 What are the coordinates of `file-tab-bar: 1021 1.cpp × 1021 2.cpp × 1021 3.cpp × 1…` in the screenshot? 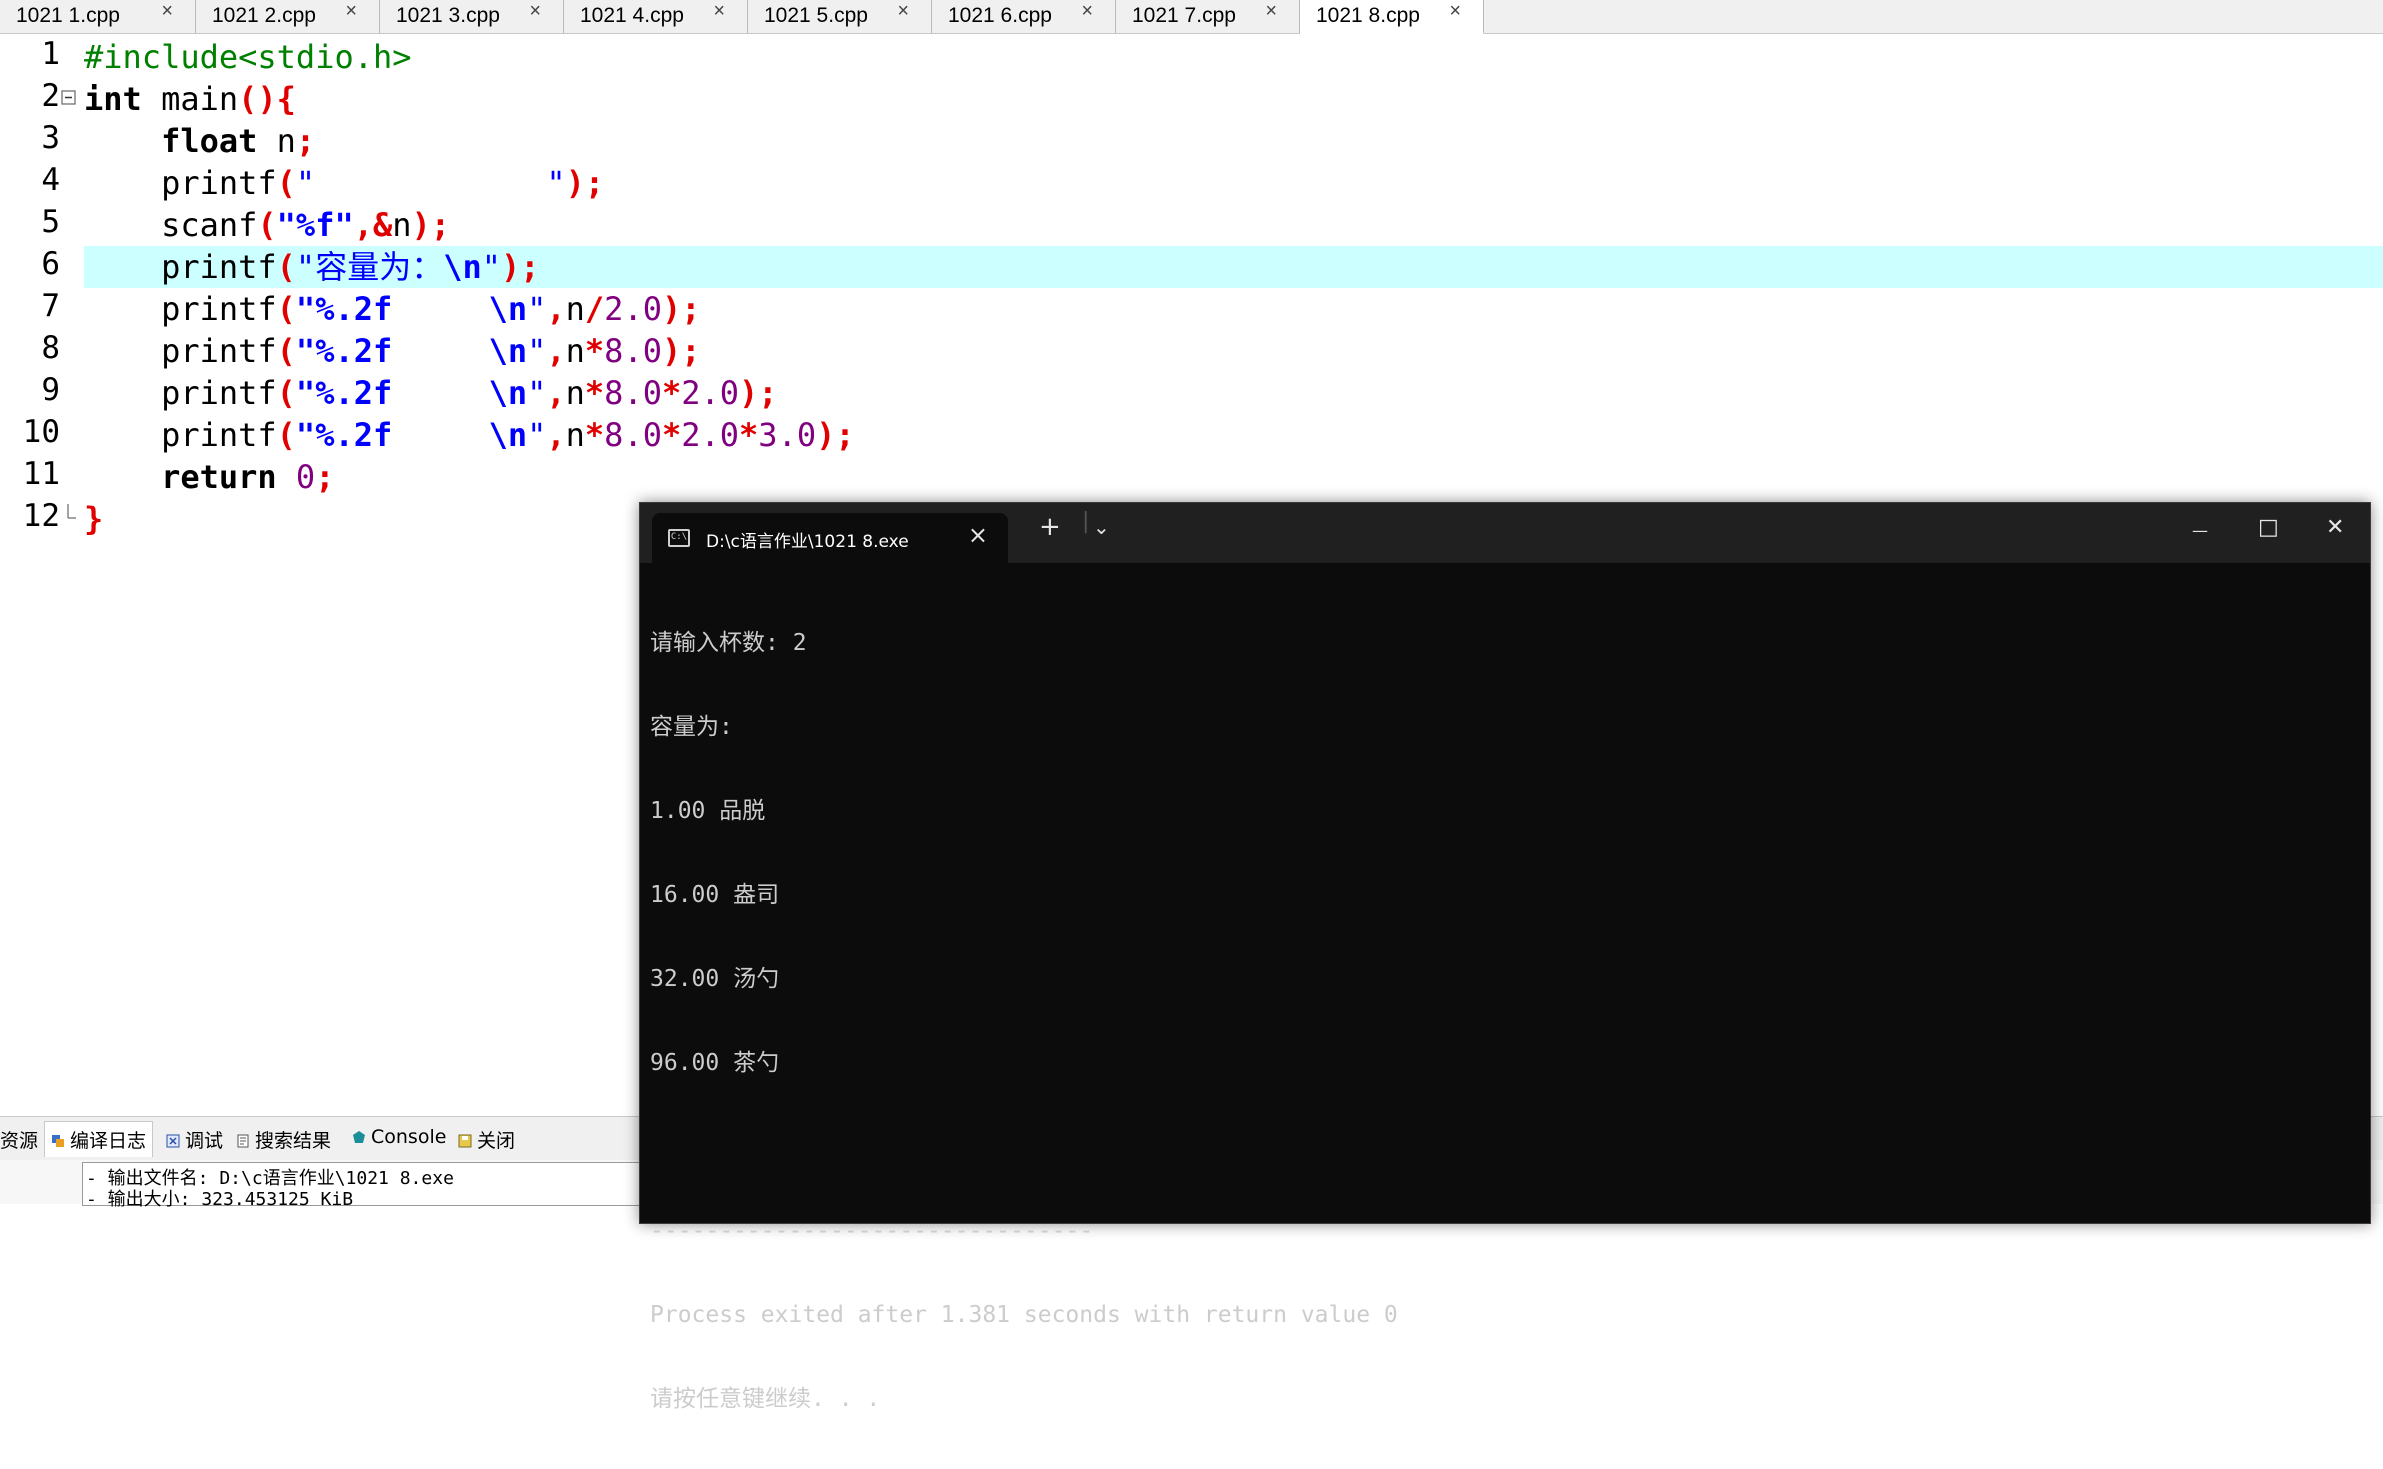 It's located at (1191, 17).